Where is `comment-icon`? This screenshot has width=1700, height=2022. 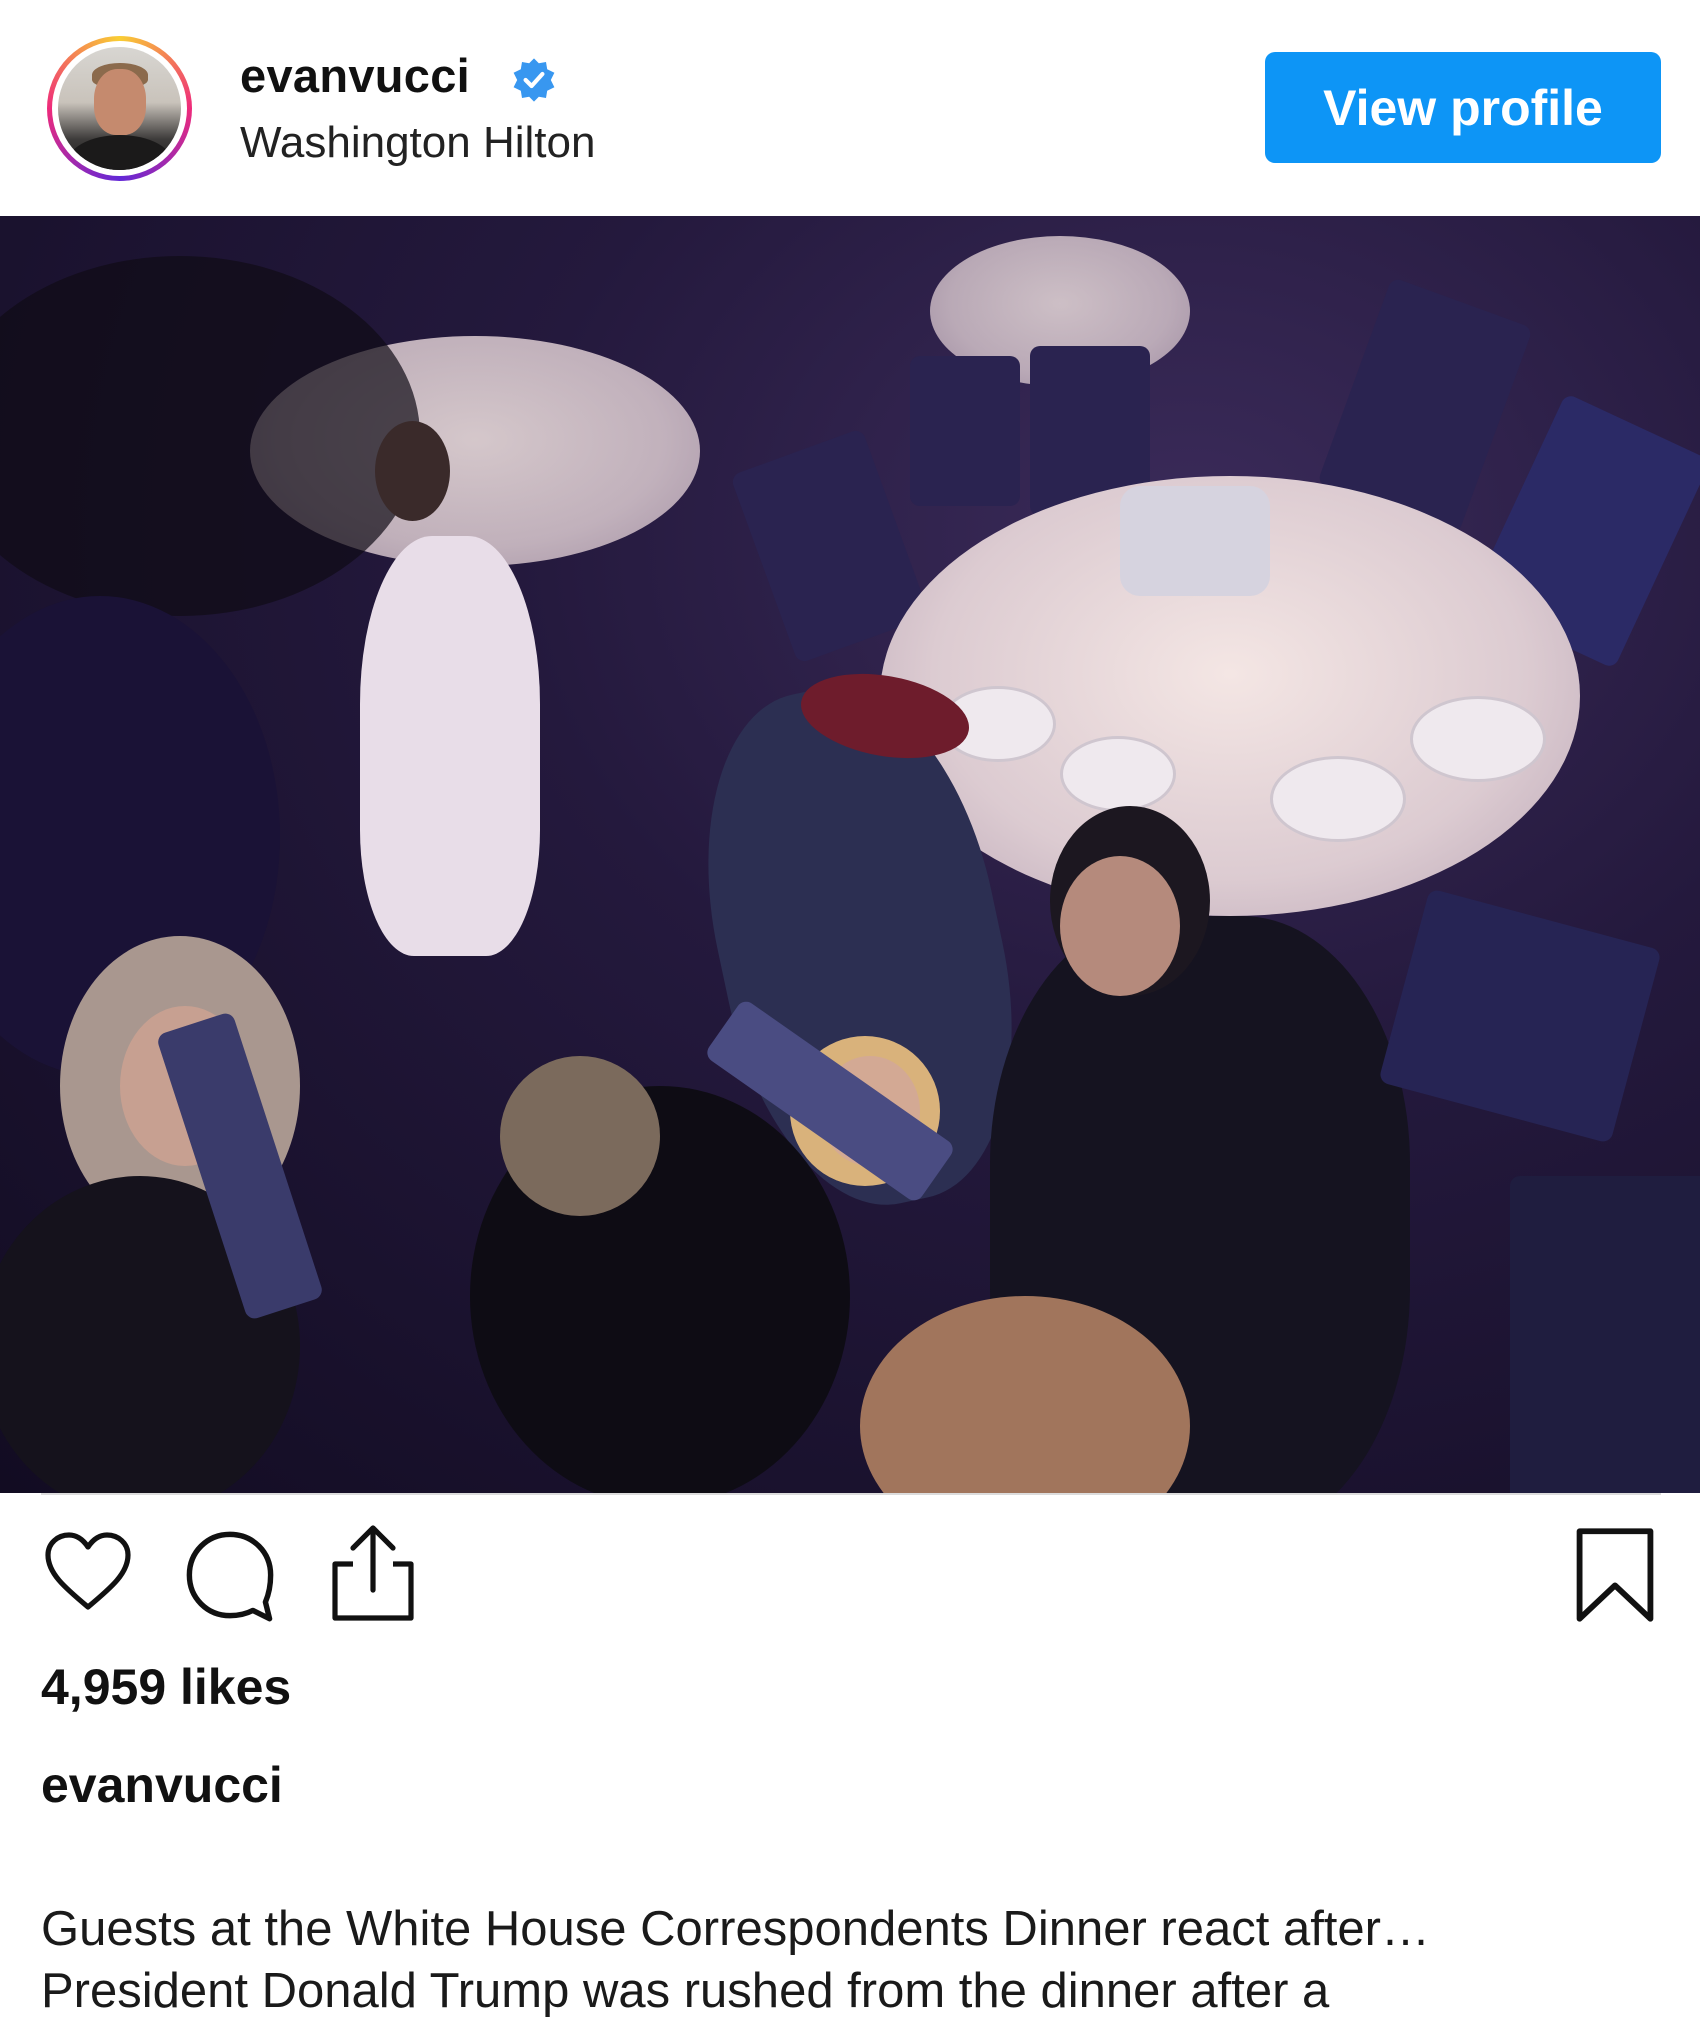
comment-icon is located at coordinates (230, 1575).